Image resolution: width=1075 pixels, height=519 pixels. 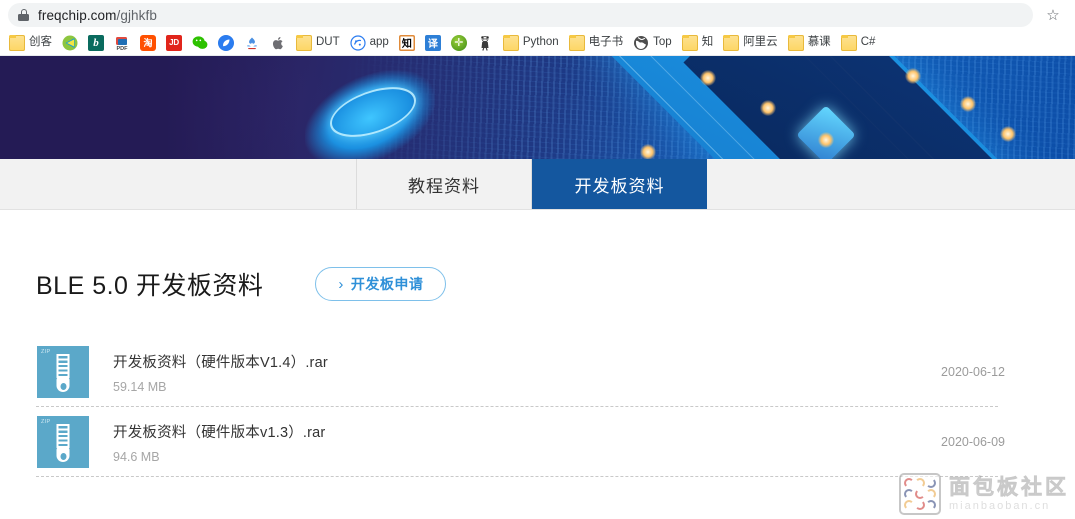 What do you see at coordinates (858, 43) in the screenshot?
I see `bookmark-item: C#` at bounding box center [858, 43].